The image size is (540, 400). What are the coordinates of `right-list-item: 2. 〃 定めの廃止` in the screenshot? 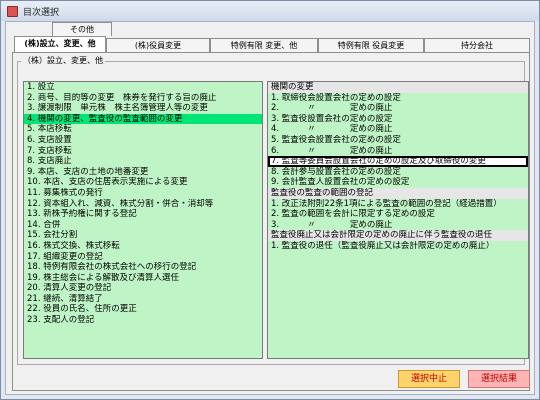 It's located at (398, 108).